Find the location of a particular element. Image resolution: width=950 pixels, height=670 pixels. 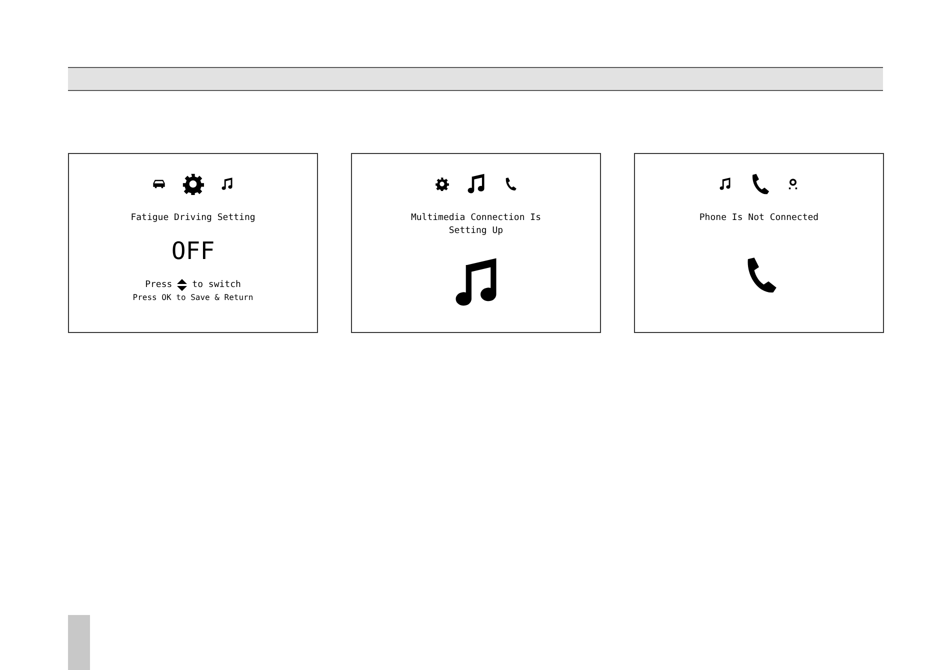

up-down-arrow-icon is located at coordinates (182, 285).